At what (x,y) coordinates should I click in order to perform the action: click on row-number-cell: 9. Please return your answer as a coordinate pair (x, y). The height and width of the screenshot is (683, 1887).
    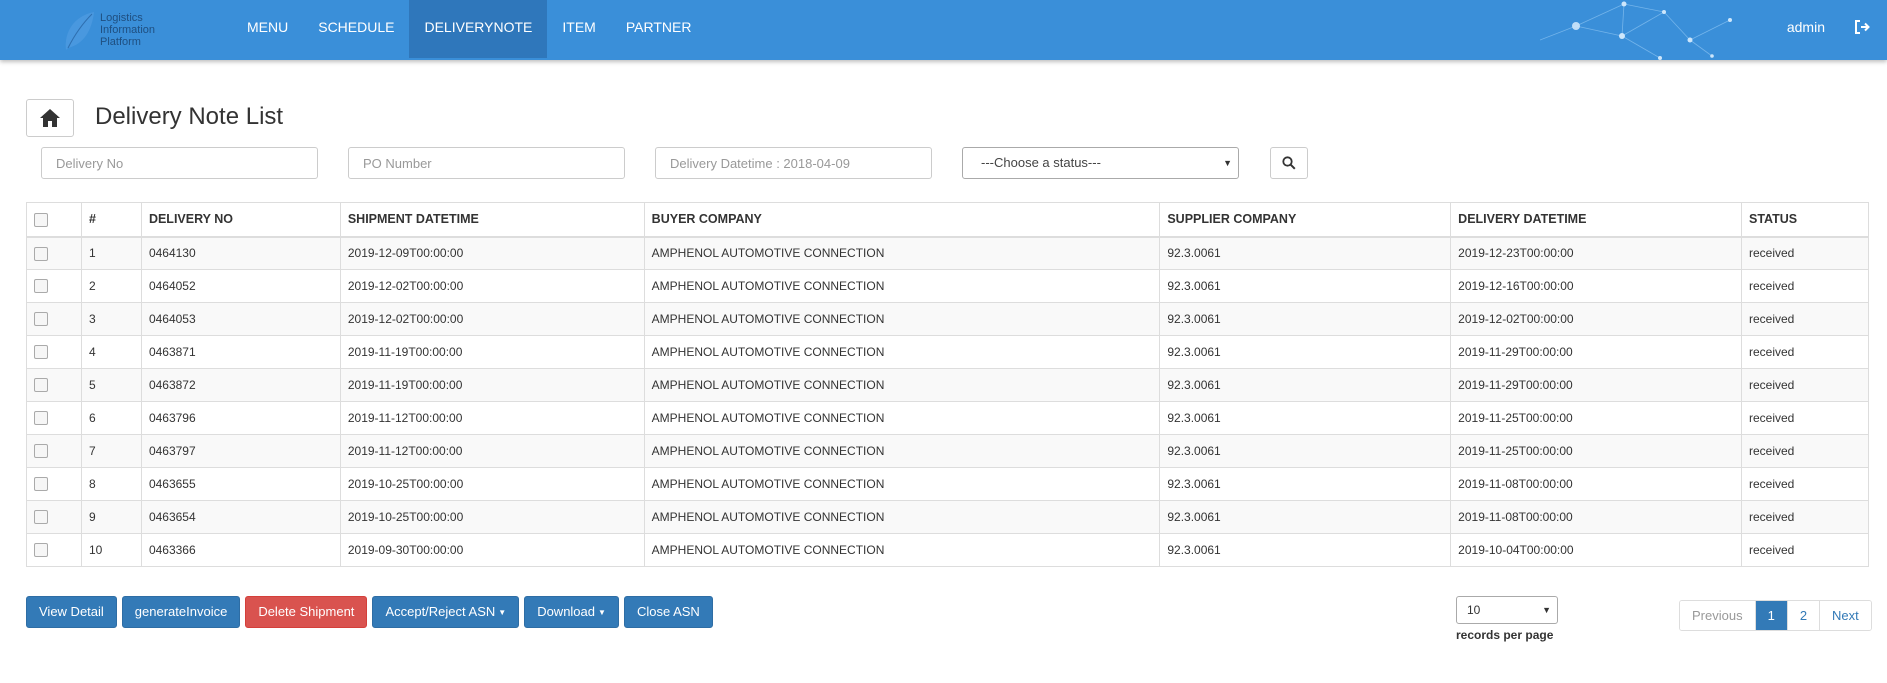
    Looking at the image, I should click on (111, 517).